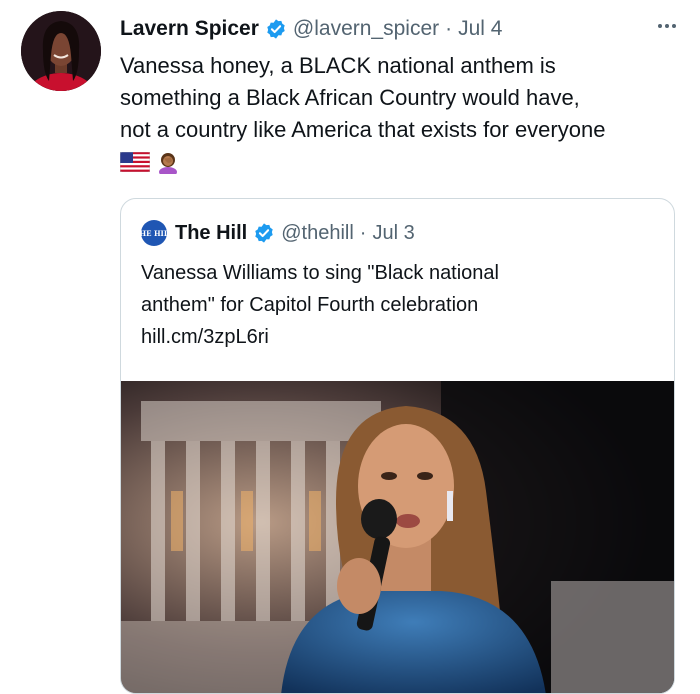 This screenshot has height=694, width=700. What do you see at coordinates (667, 26) in the screenshot?
I see `more-options-icon` at bounding box center [667, 26].